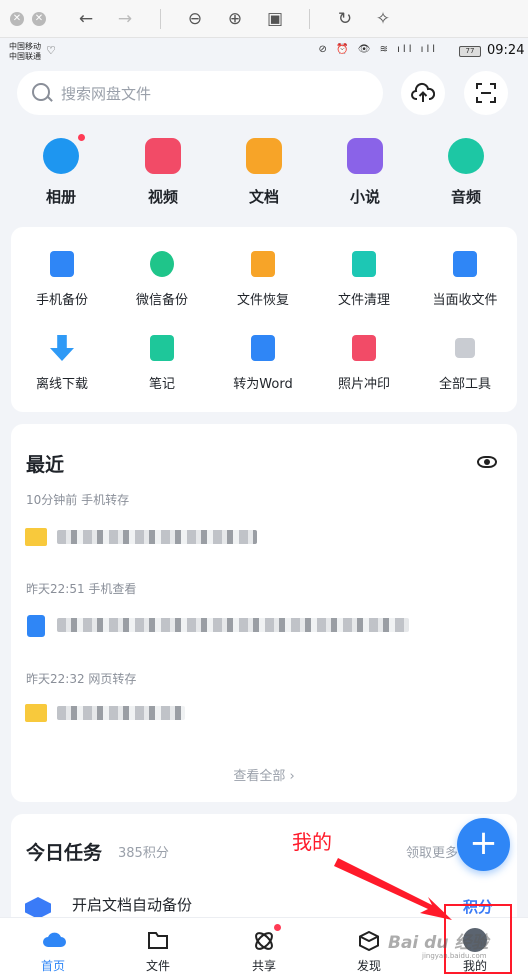  I want to click on annotation-arrow, so click(393, 889).